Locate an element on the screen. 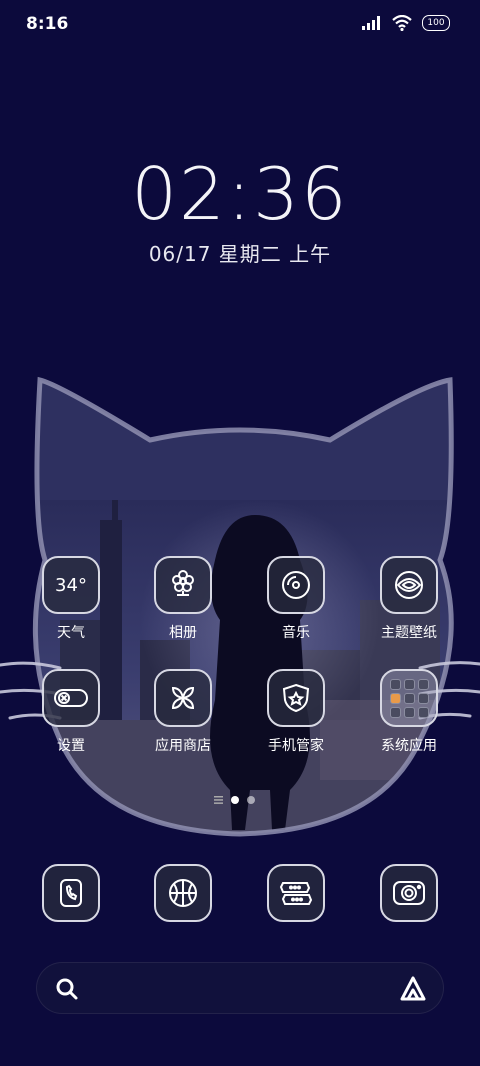 This screenshot has height=1066, width=480. dock-messages is located at coordinates (296, 893).